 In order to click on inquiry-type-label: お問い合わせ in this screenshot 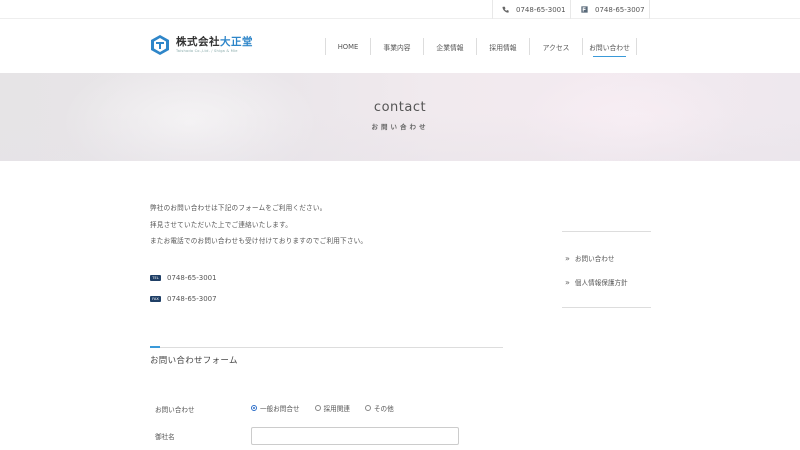, I will do `click(175, 410)`.